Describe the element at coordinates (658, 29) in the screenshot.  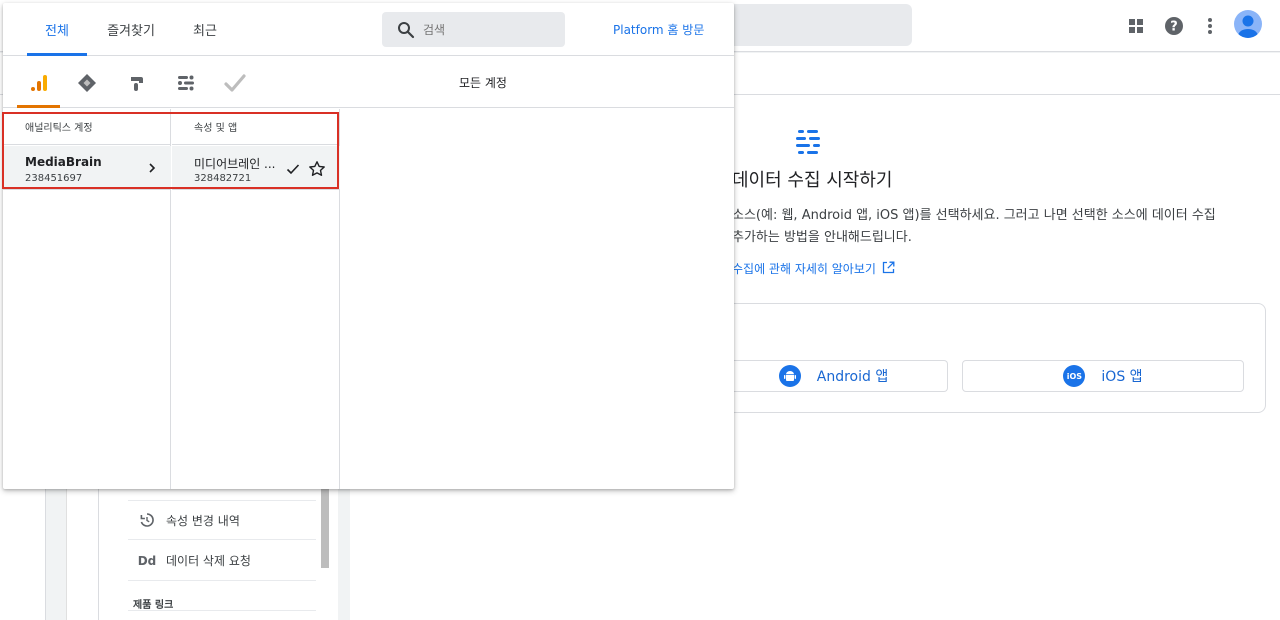
I see `platform-home-link: Platform 홈 방문` at that location.